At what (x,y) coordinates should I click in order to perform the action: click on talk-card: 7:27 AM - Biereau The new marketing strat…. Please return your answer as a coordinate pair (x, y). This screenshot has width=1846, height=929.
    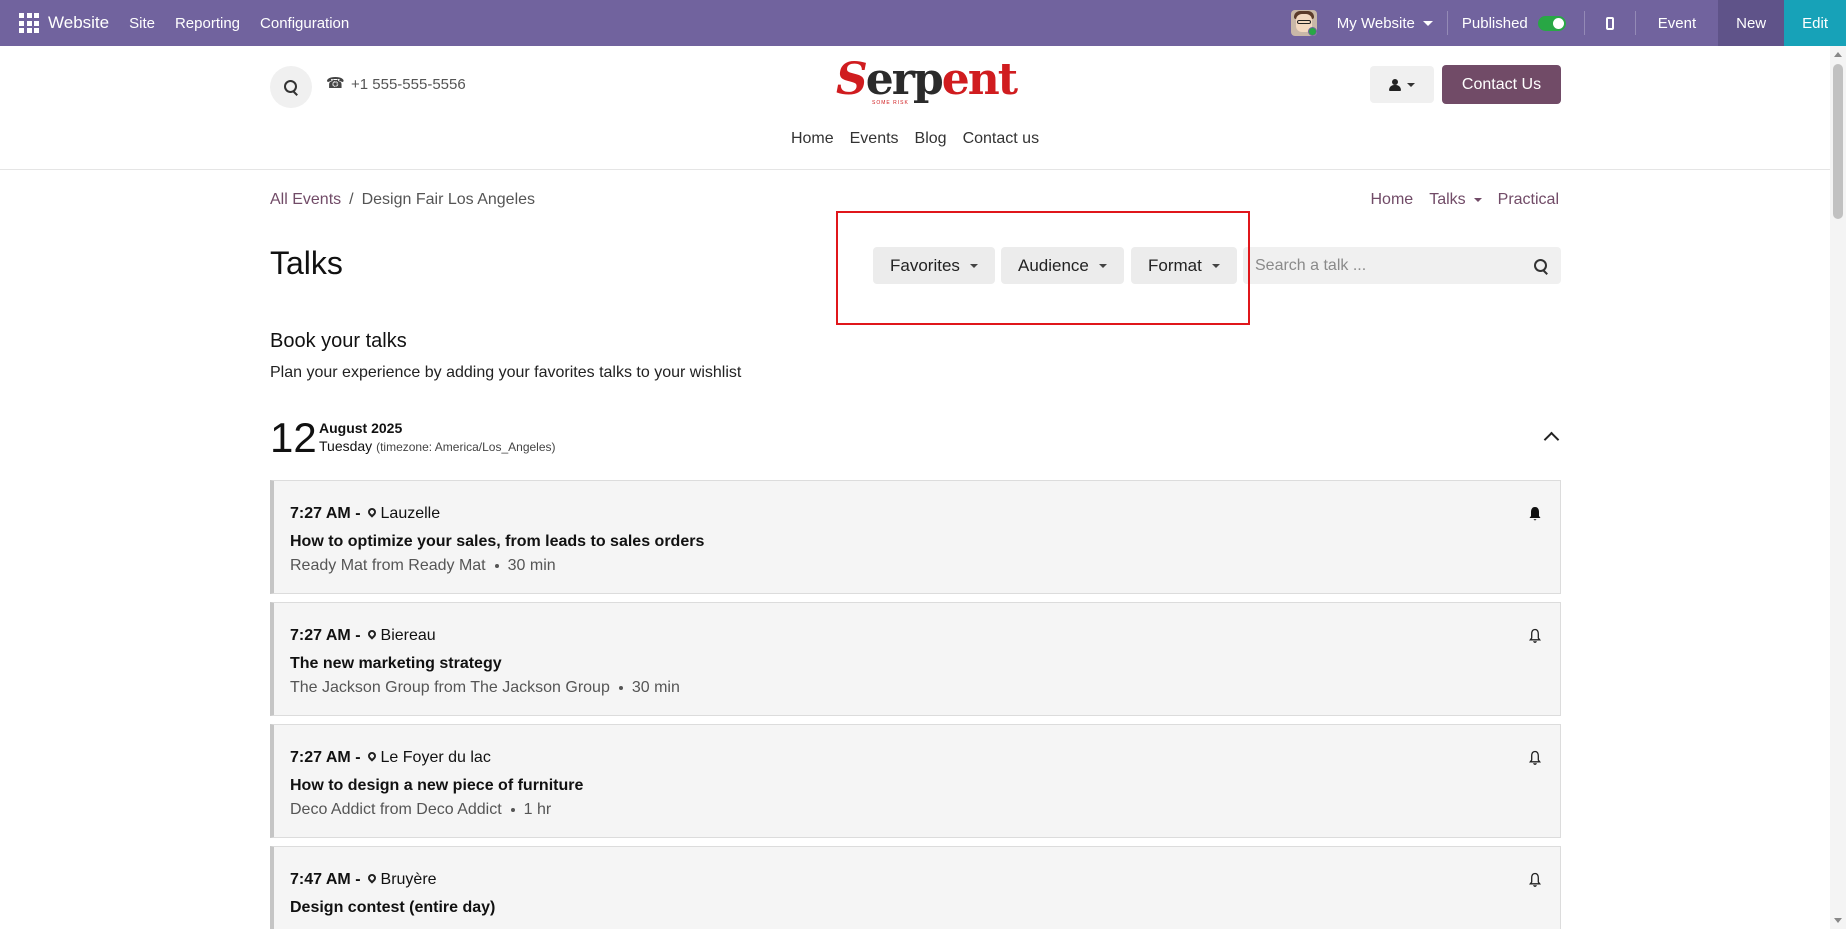
    Looking at the image, I should click on (915, 659).